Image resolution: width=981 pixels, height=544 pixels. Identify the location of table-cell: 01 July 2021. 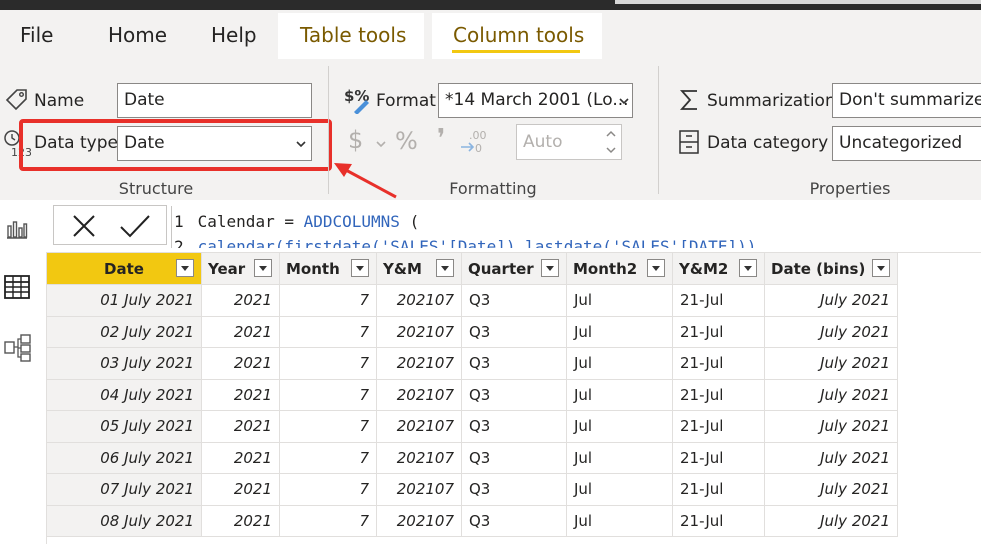
(124, 301).